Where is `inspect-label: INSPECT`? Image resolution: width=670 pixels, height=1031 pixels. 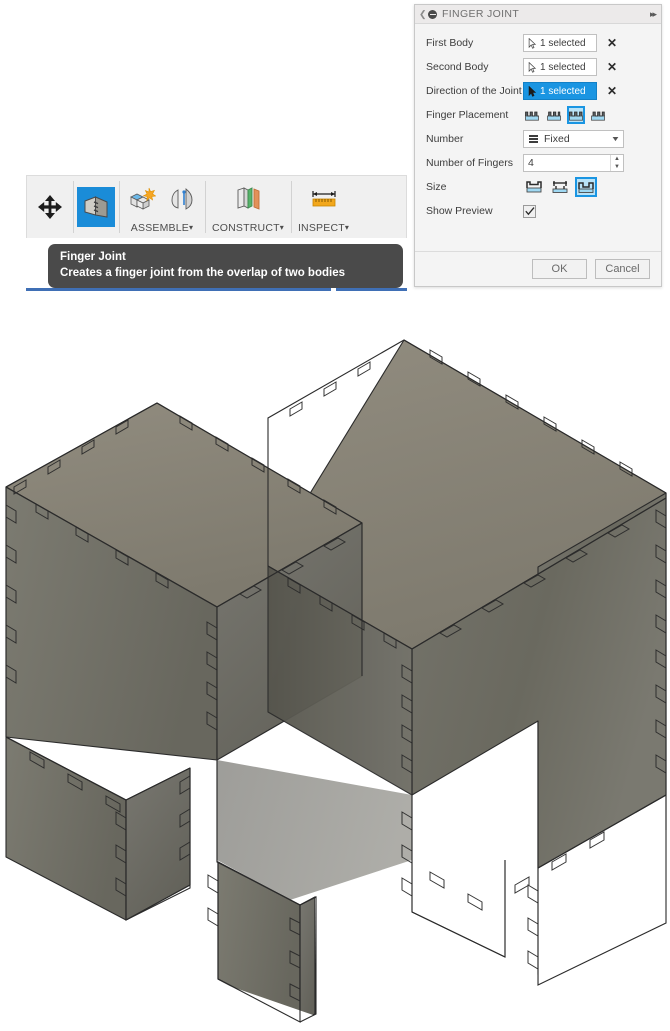
inspect-label: INSPECT is located at coordinates (321, 228).